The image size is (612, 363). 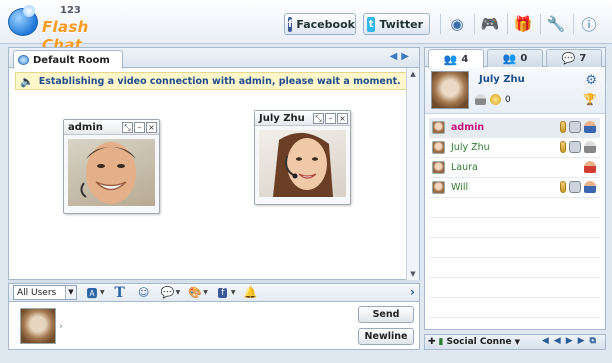 What do you see at coordinates (589, 24) in the screenshot?
I see `info-icon: ⓘ` at bounding box center [589, 24].